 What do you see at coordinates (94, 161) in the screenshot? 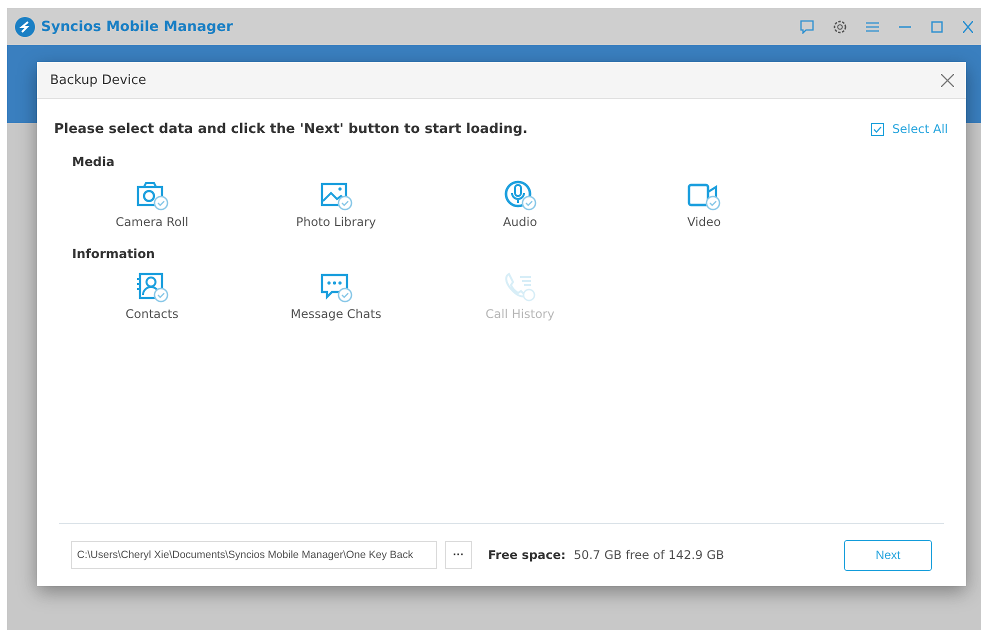
I see `section-title: Media` at bounding box center [94, 161].